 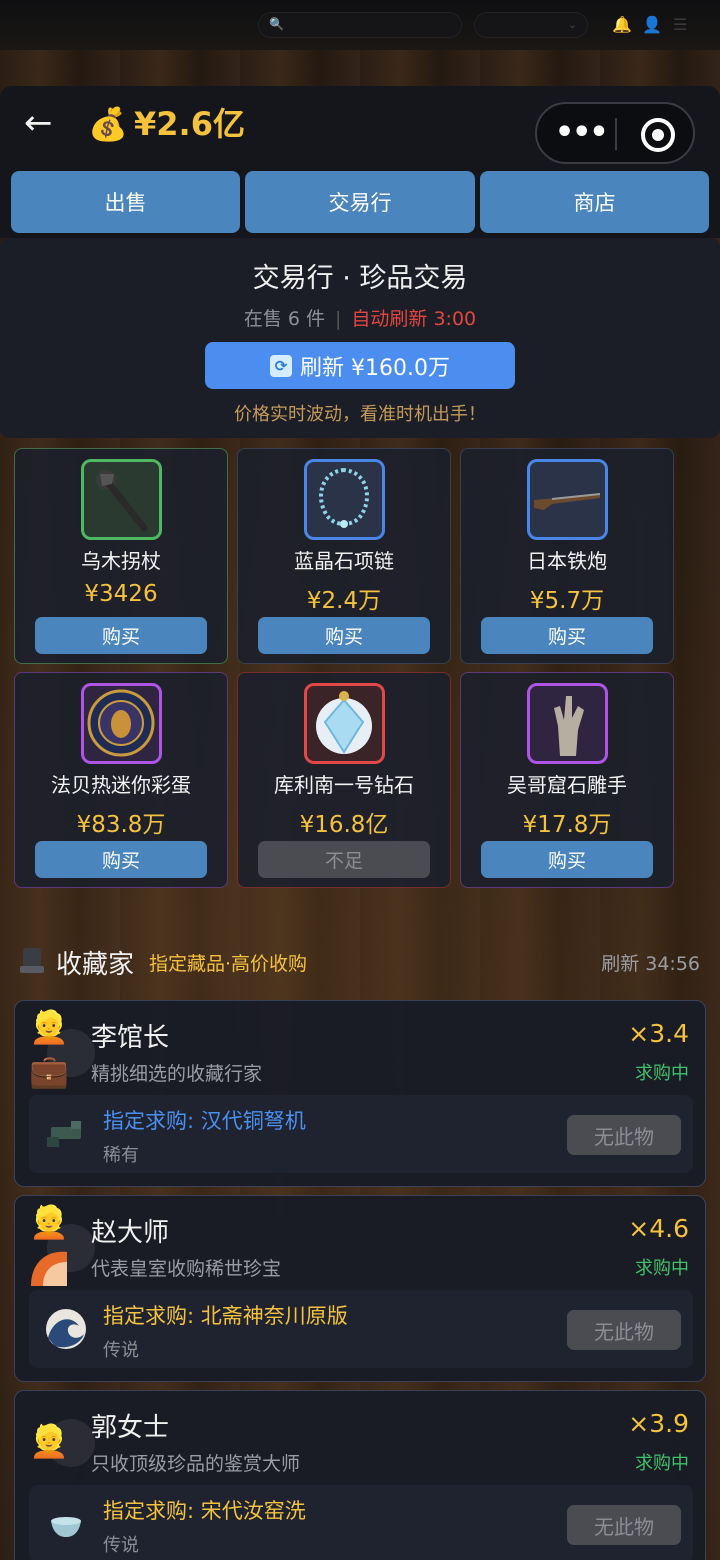 What do you see at coordinates (622, 24) in the screenshot?
I see `bell-icon: 🔔` at bounding box center [622, 24].